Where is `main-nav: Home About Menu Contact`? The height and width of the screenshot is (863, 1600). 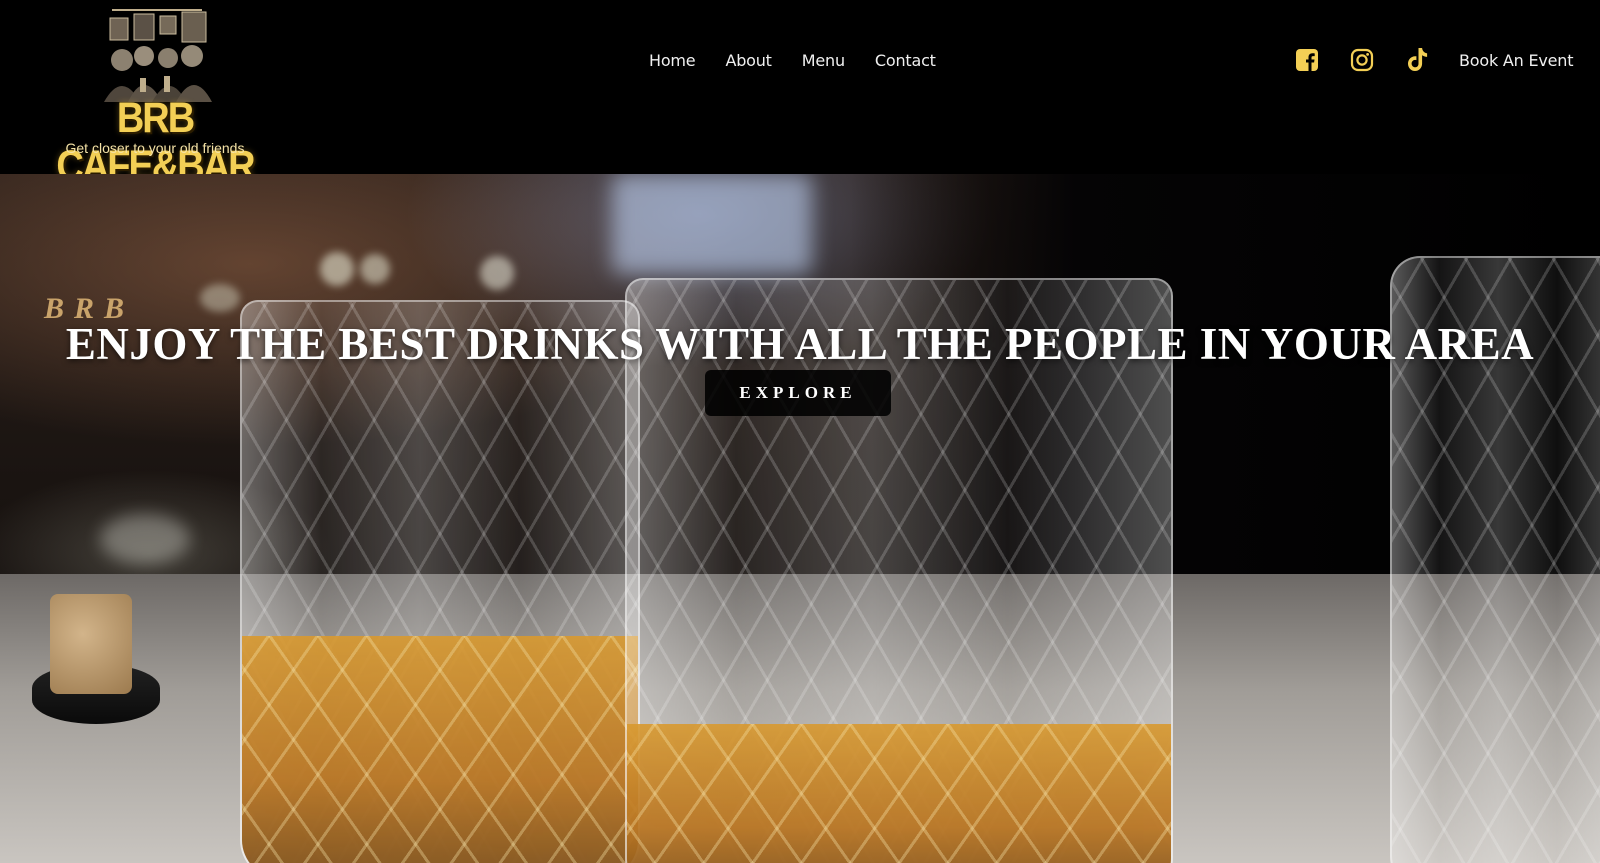
main-nav: Home About Menu Contact is located at coordinates (792, 60).